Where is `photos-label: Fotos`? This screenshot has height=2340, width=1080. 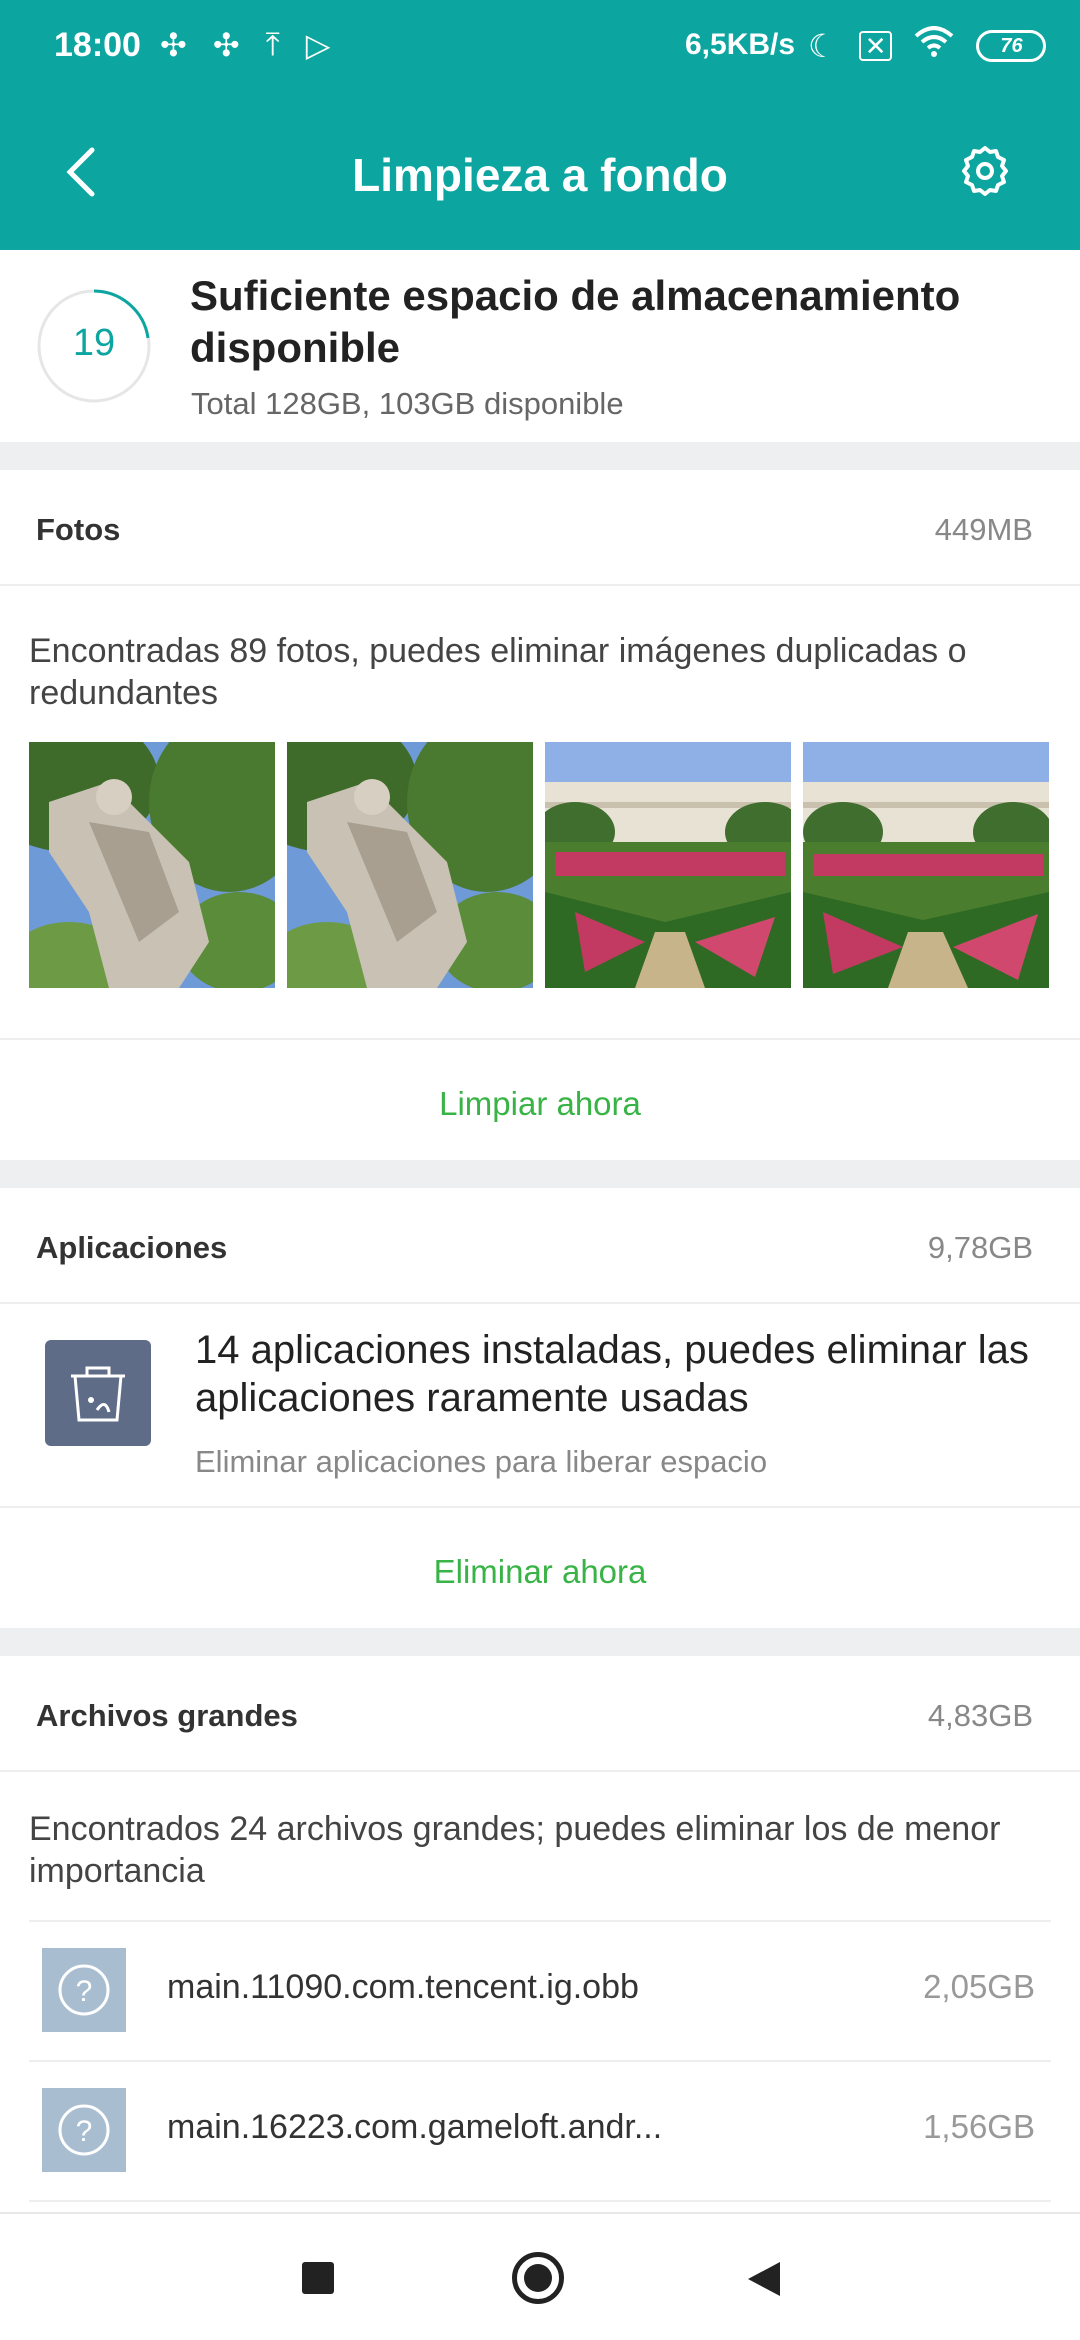 photos-label: Fotos is located at coordinates (78, 529).